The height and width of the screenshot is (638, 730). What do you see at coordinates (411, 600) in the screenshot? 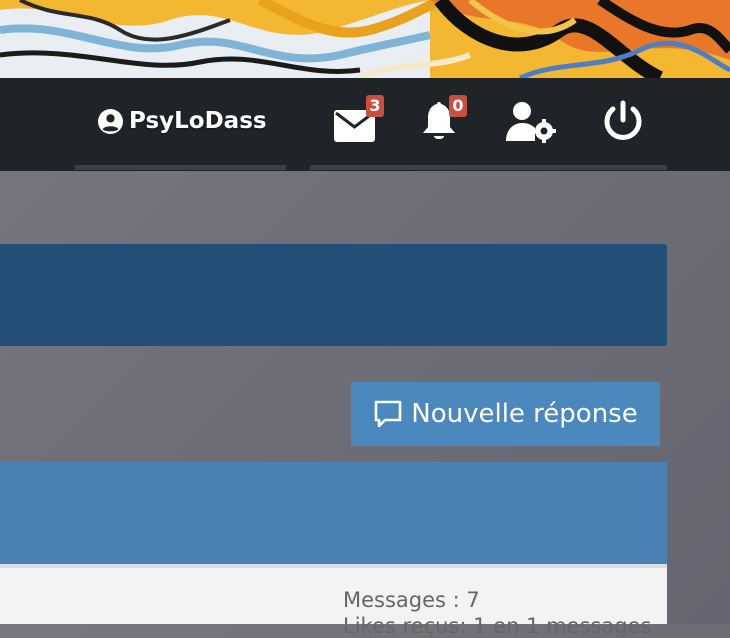
I see `author-messages-count: Messages : 7` at bounding box center [411, 600].